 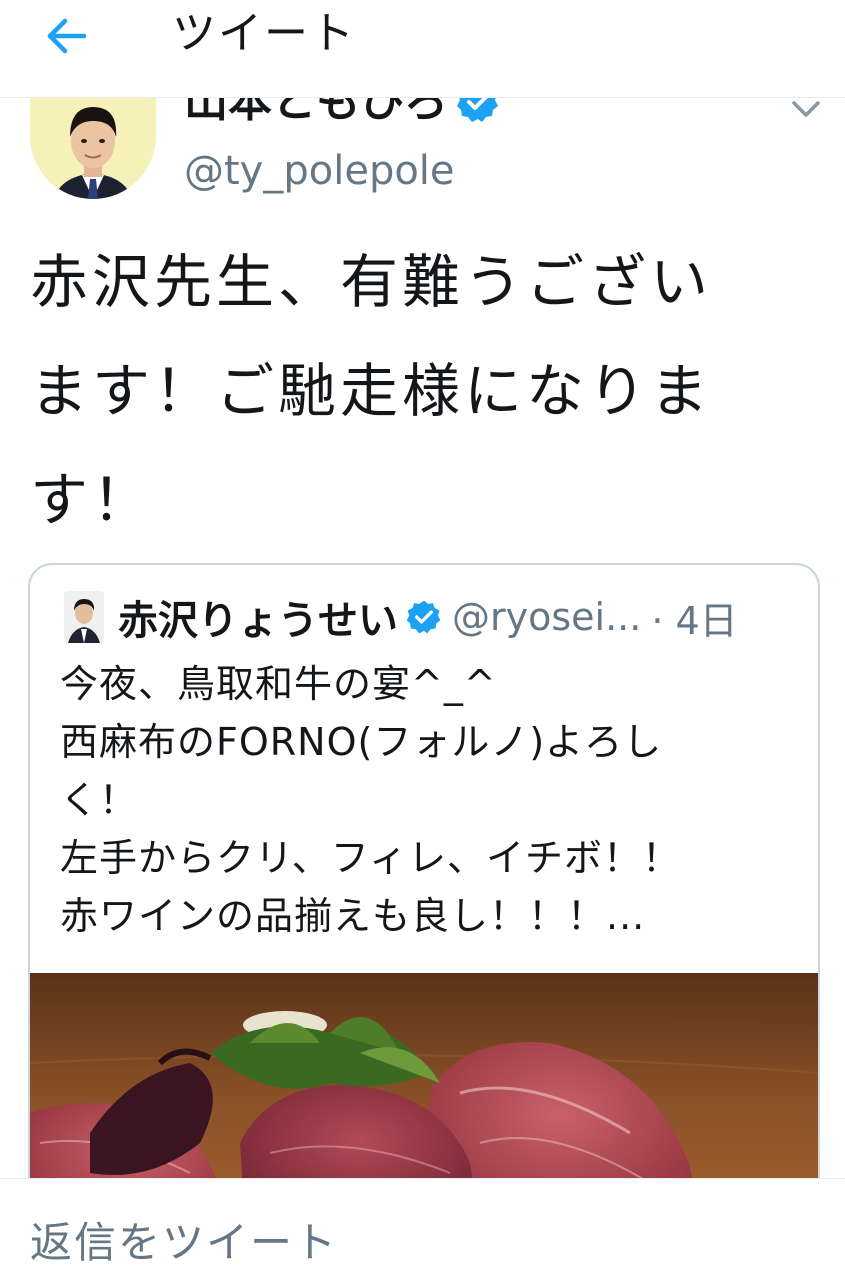 I want to click on quoted-author-name: 赤沢りょうせい, so click(x=258, y=621).